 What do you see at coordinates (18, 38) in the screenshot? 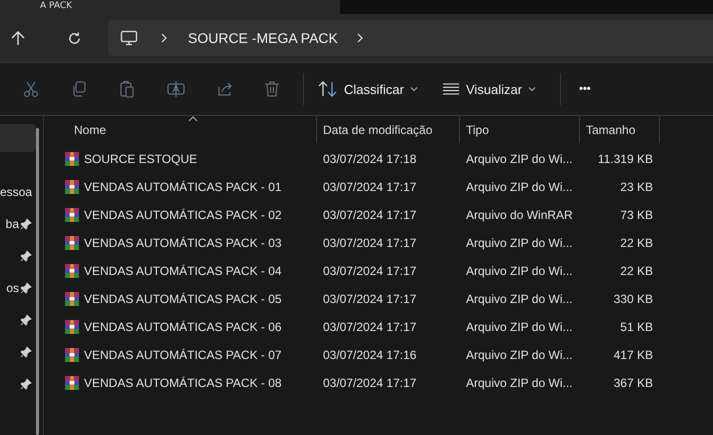
I see `up-arrow-icon` at bounding box center [18, 38].